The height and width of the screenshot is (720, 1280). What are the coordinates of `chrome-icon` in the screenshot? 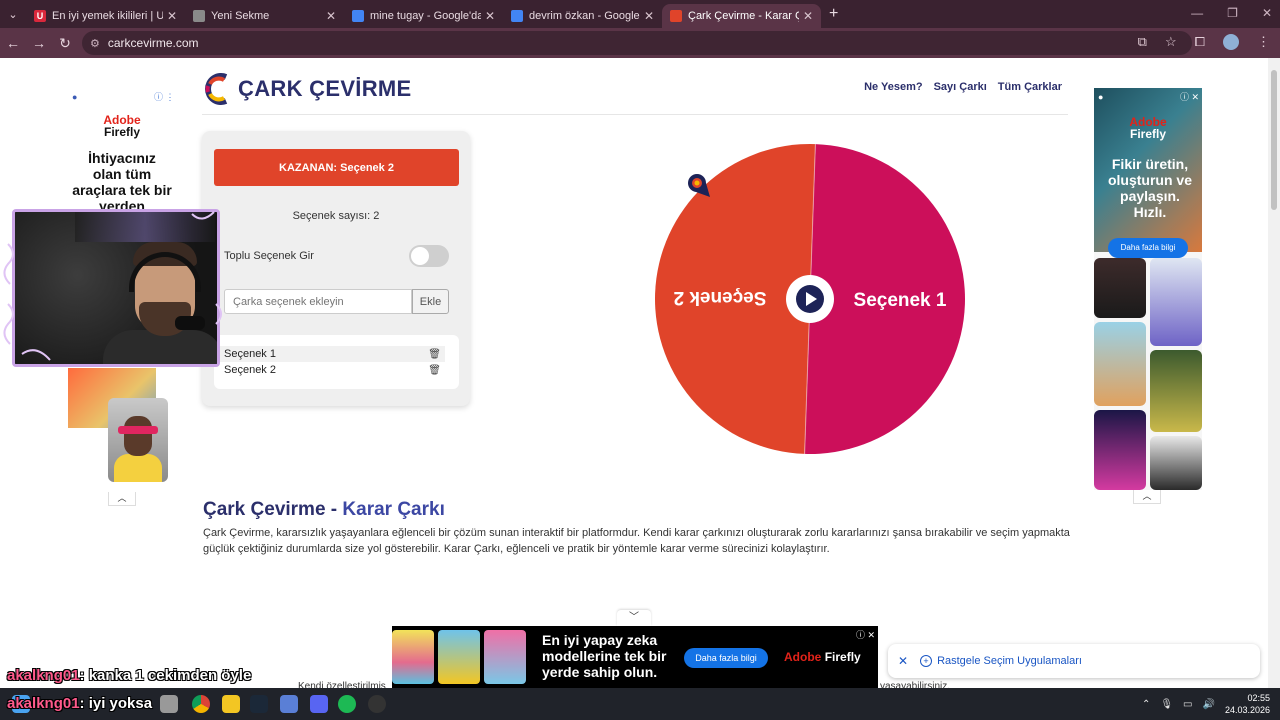 It's located at (201, 704).